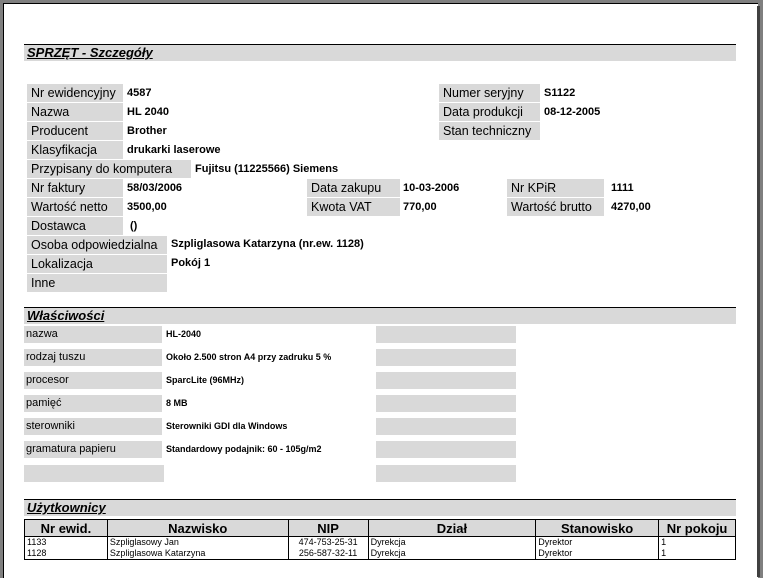  Describe the element at coordinates (93, 426) in the screenshot. I see `property-label: sterowniki` at that location.